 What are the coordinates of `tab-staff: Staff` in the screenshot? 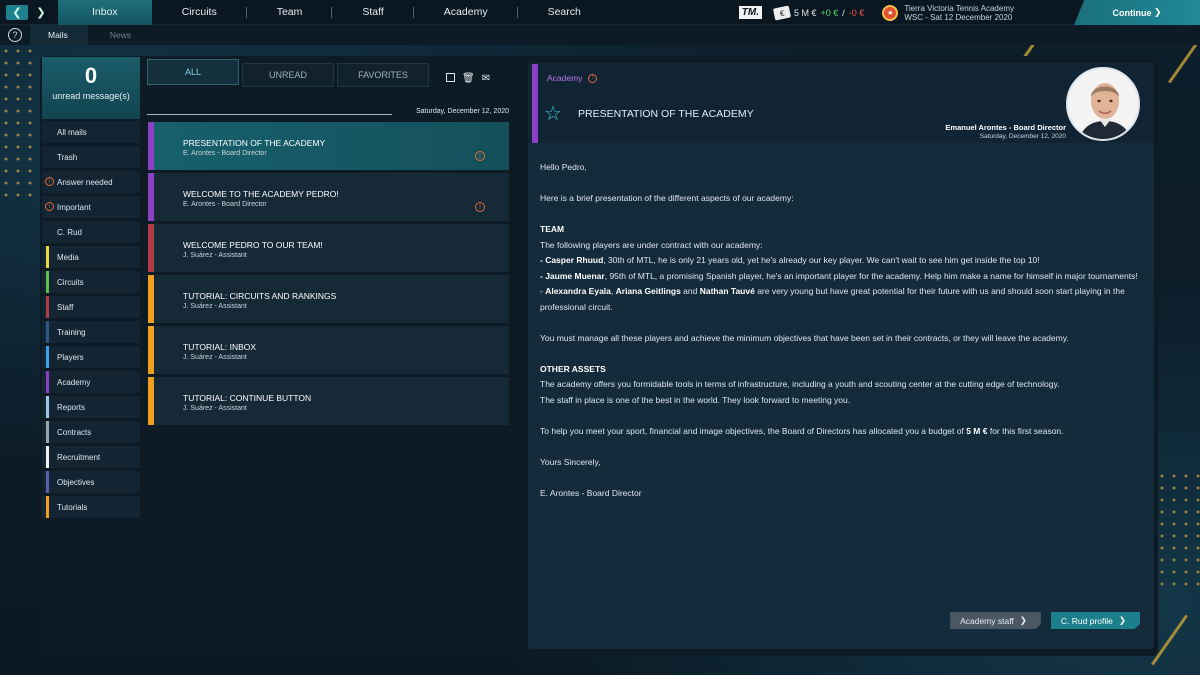 It's located at (373, 12).